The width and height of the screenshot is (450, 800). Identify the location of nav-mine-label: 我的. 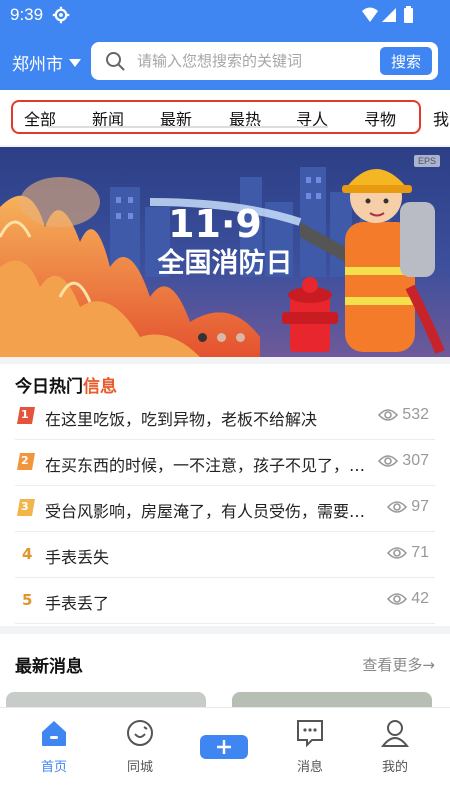
(394, 767).